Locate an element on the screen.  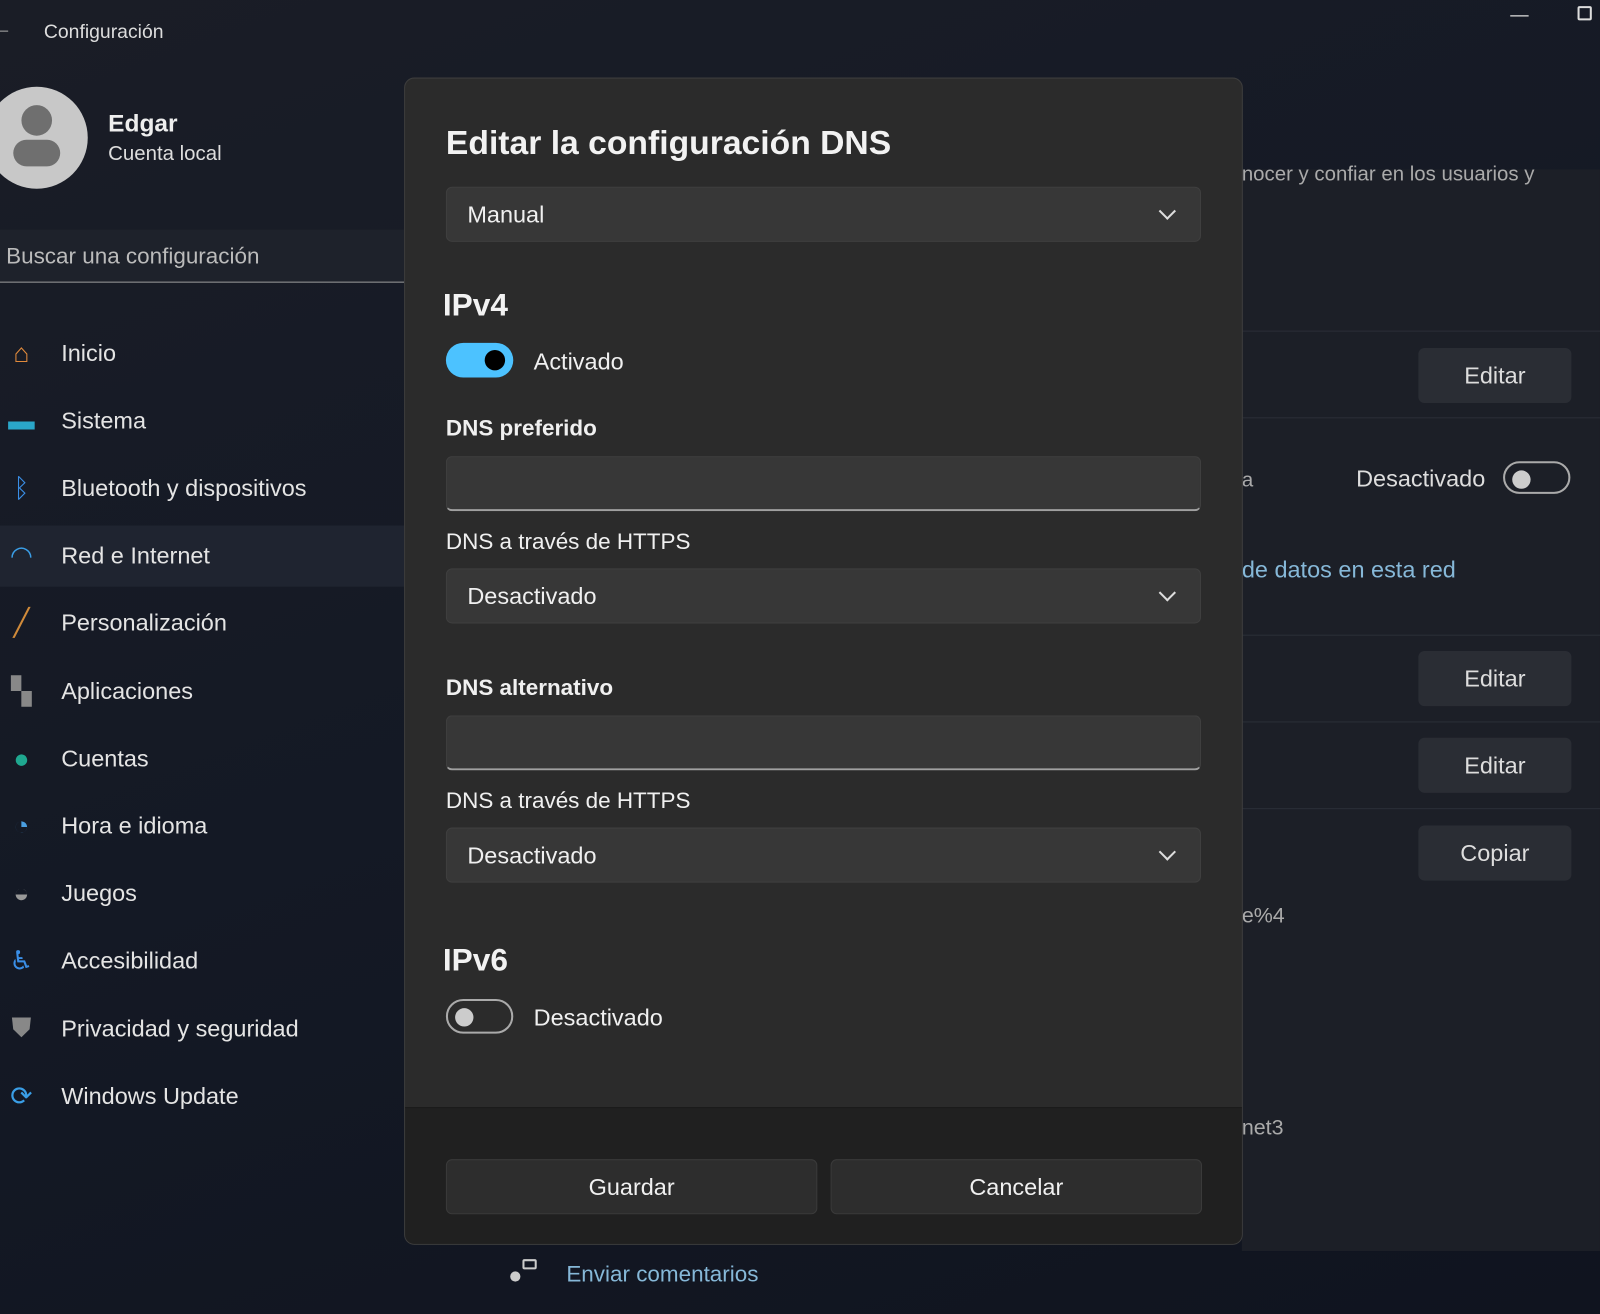
sidebar-item-label: Bluetooth y dispositivos is located at coordinates (184, 487).